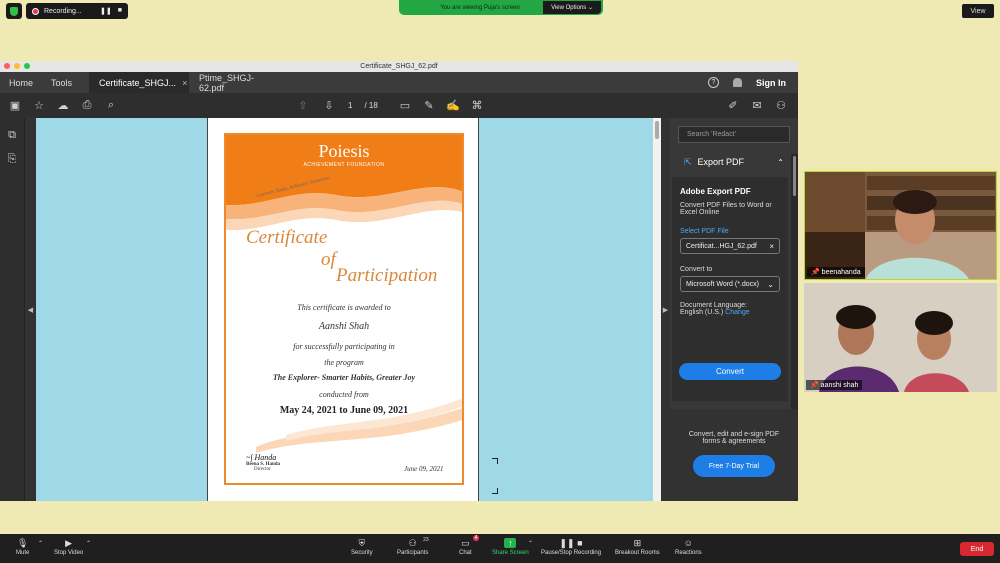 The image size is (1000, 563). I want to click on selected-file-field: Certificat...HGJ_62.pdf ×, so click(730, 246).